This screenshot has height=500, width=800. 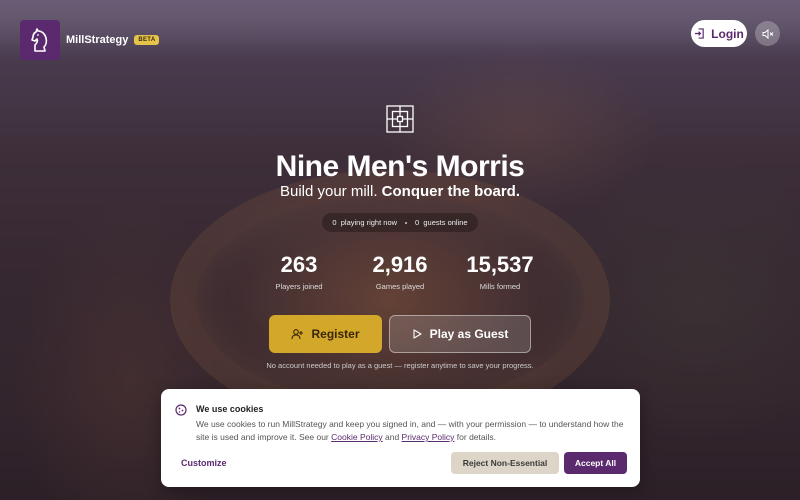 I want to click on morris-board-icon, so click(x=400, y=119).